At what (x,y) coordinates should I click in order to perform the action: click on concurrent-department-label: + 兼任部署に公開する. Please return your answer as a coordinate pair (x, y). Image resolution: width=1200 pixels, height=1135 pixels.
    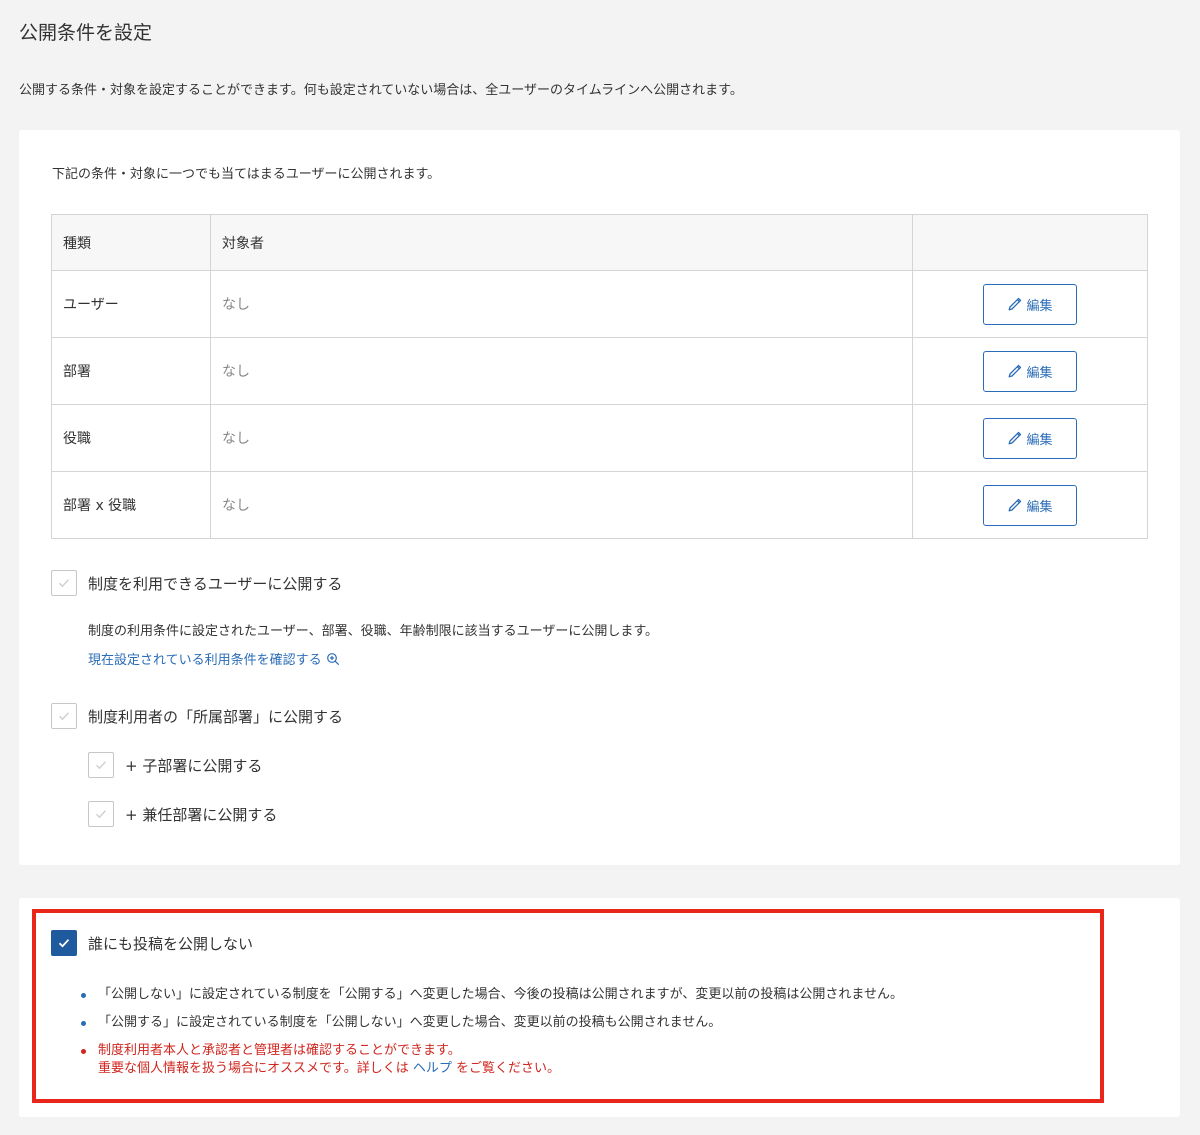
    Looking at the image, I should click on (201, 814).